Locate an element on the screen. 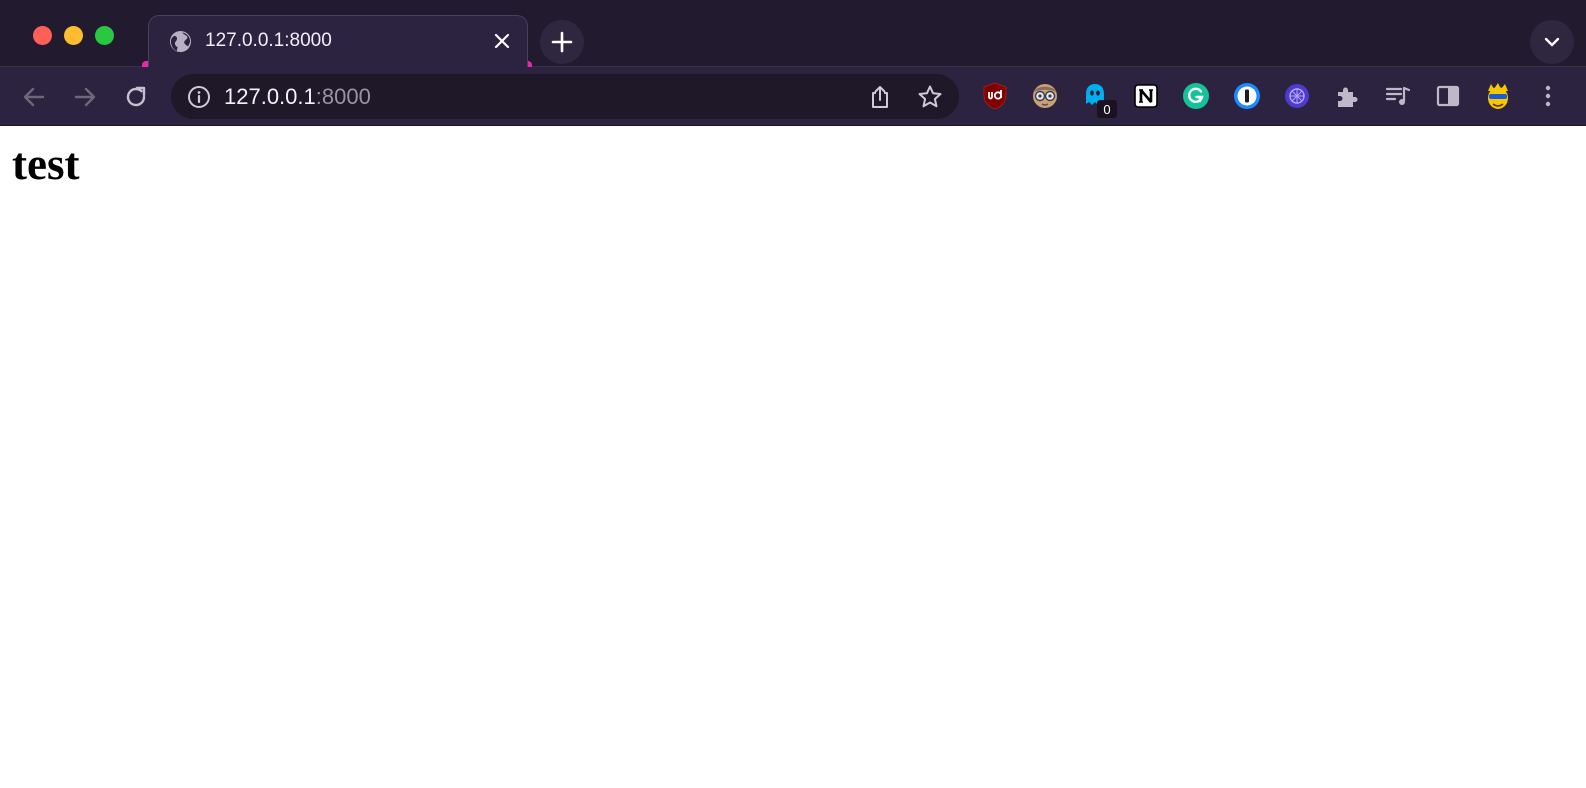  page-heading: test is located at coordinates (46, 164).